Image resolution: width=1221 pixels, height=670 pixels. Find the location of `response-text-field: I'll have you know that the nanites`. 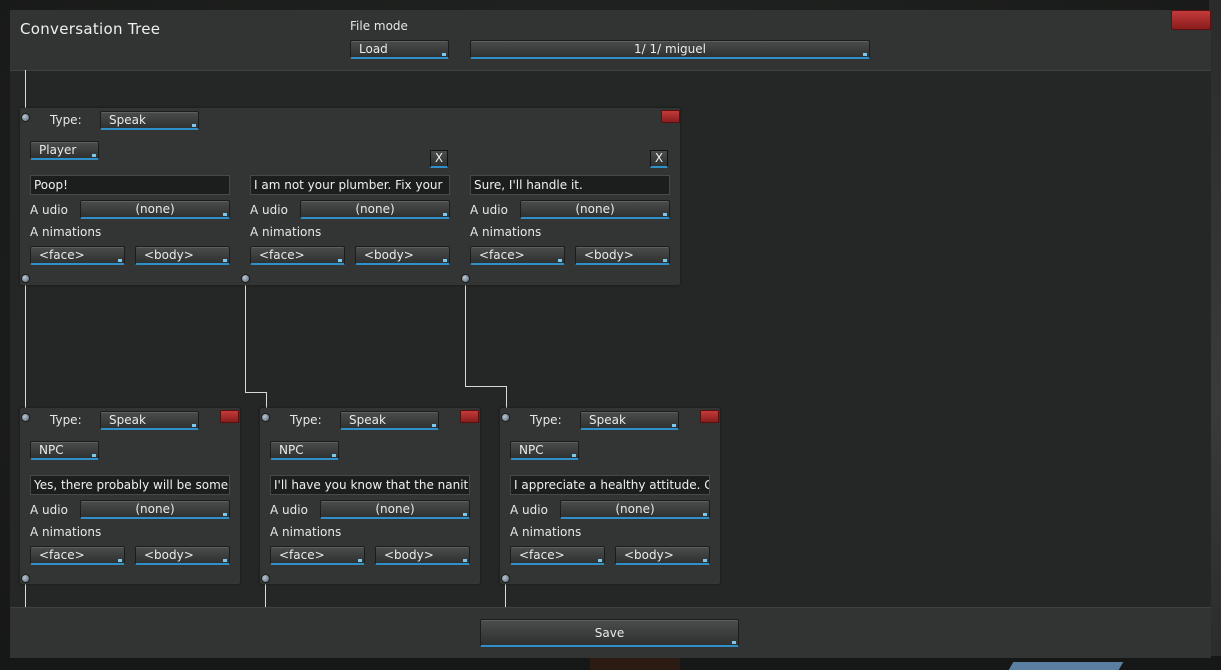

response-text-field: I'll have you know that the nanites is located at coordinates (370, 485).